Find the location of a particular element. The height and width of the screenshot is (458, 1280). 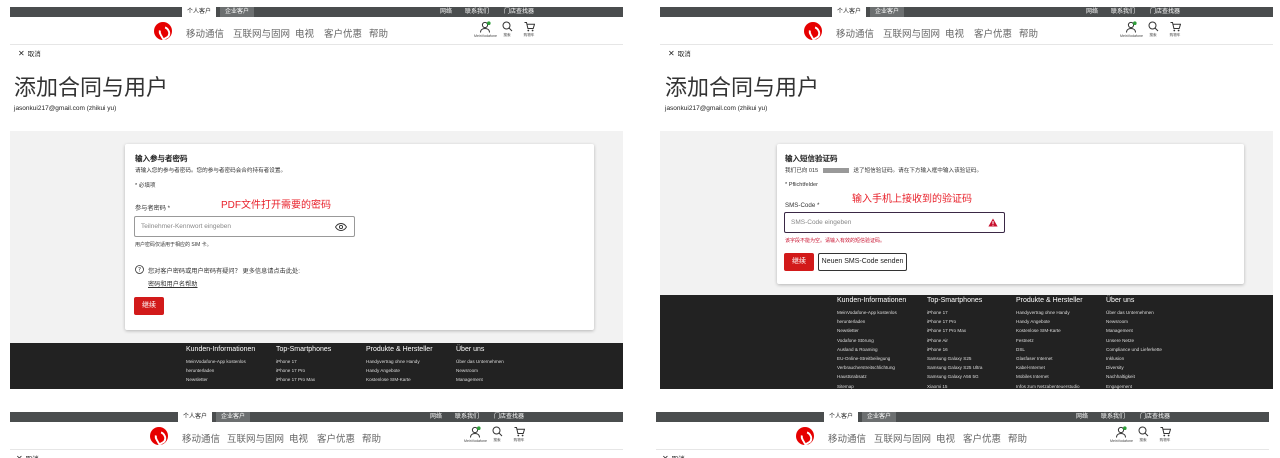

footer-link: Ausland & Roaming is located at coordinates (871, 349).